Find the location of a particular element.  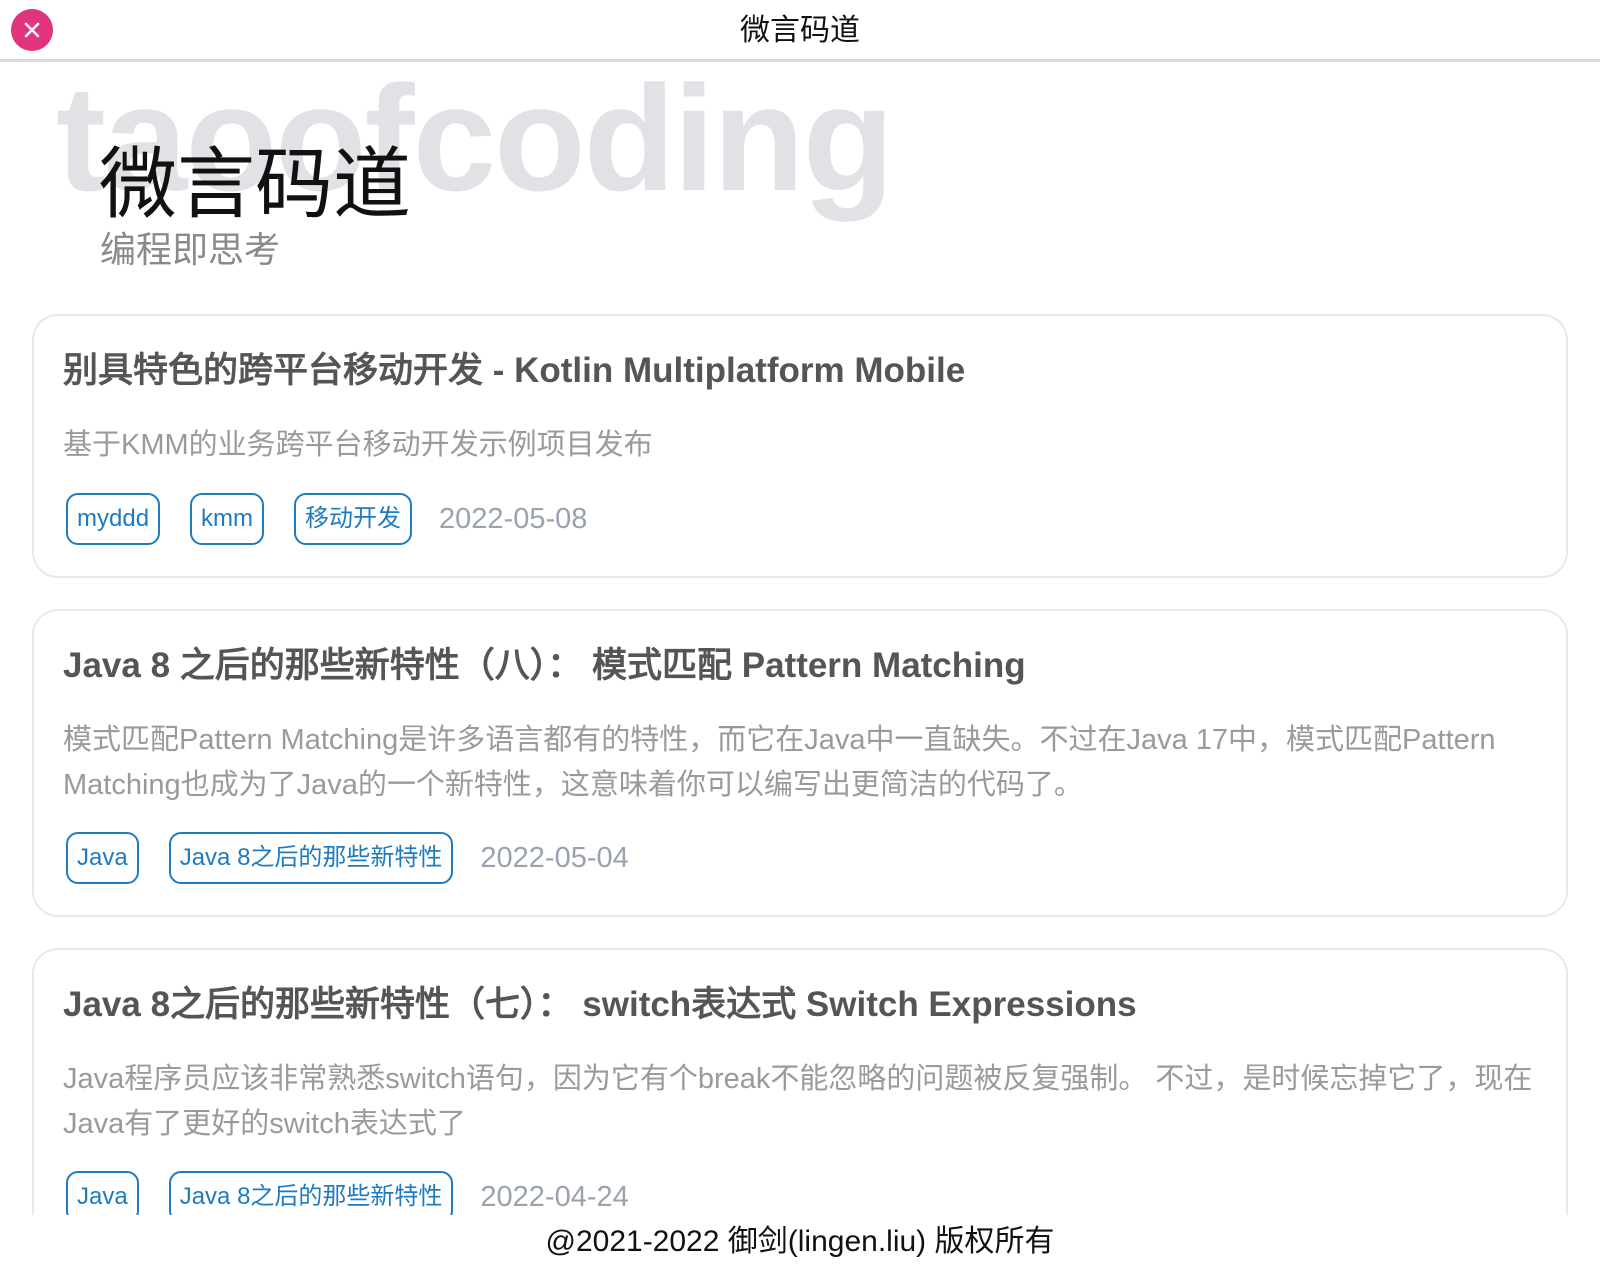

close-button is located at coordinates (32, 30).